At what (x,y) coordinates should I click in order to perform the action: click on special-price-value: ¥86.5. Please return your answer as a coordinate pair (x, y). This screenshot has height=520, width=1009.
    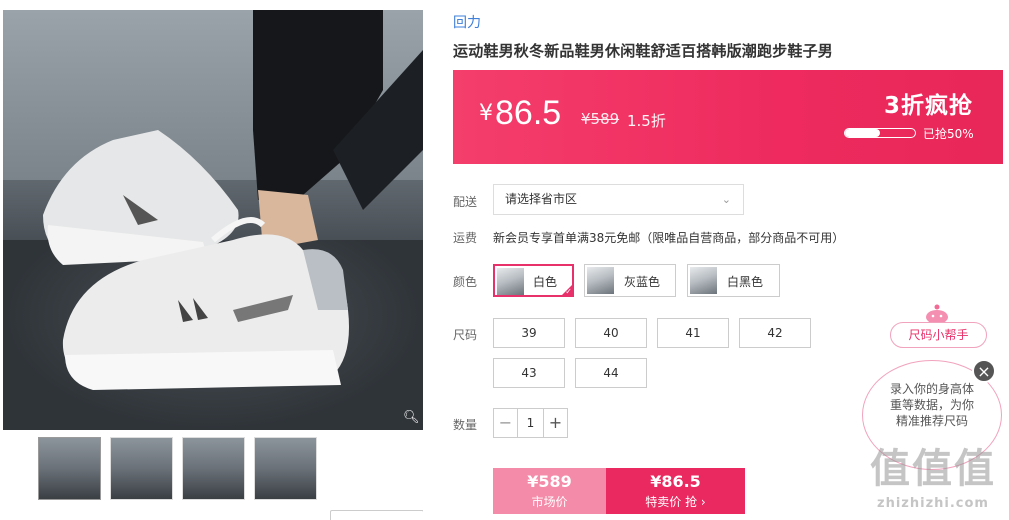
    Looking at the image, I should click on (675, 481).